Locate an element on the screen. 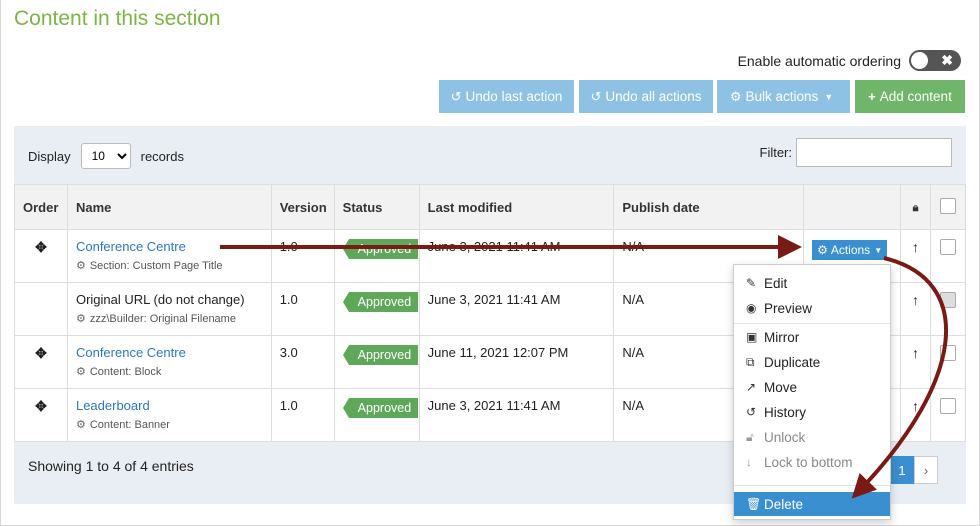 The image size is (980, 526). publish-date-header: Publish date is located at coordinates (709, 207).